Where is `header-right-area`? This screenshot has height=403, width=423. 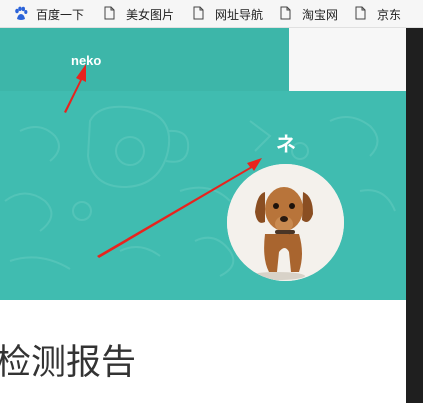 header-right-area is located at coordinates (347, 59).